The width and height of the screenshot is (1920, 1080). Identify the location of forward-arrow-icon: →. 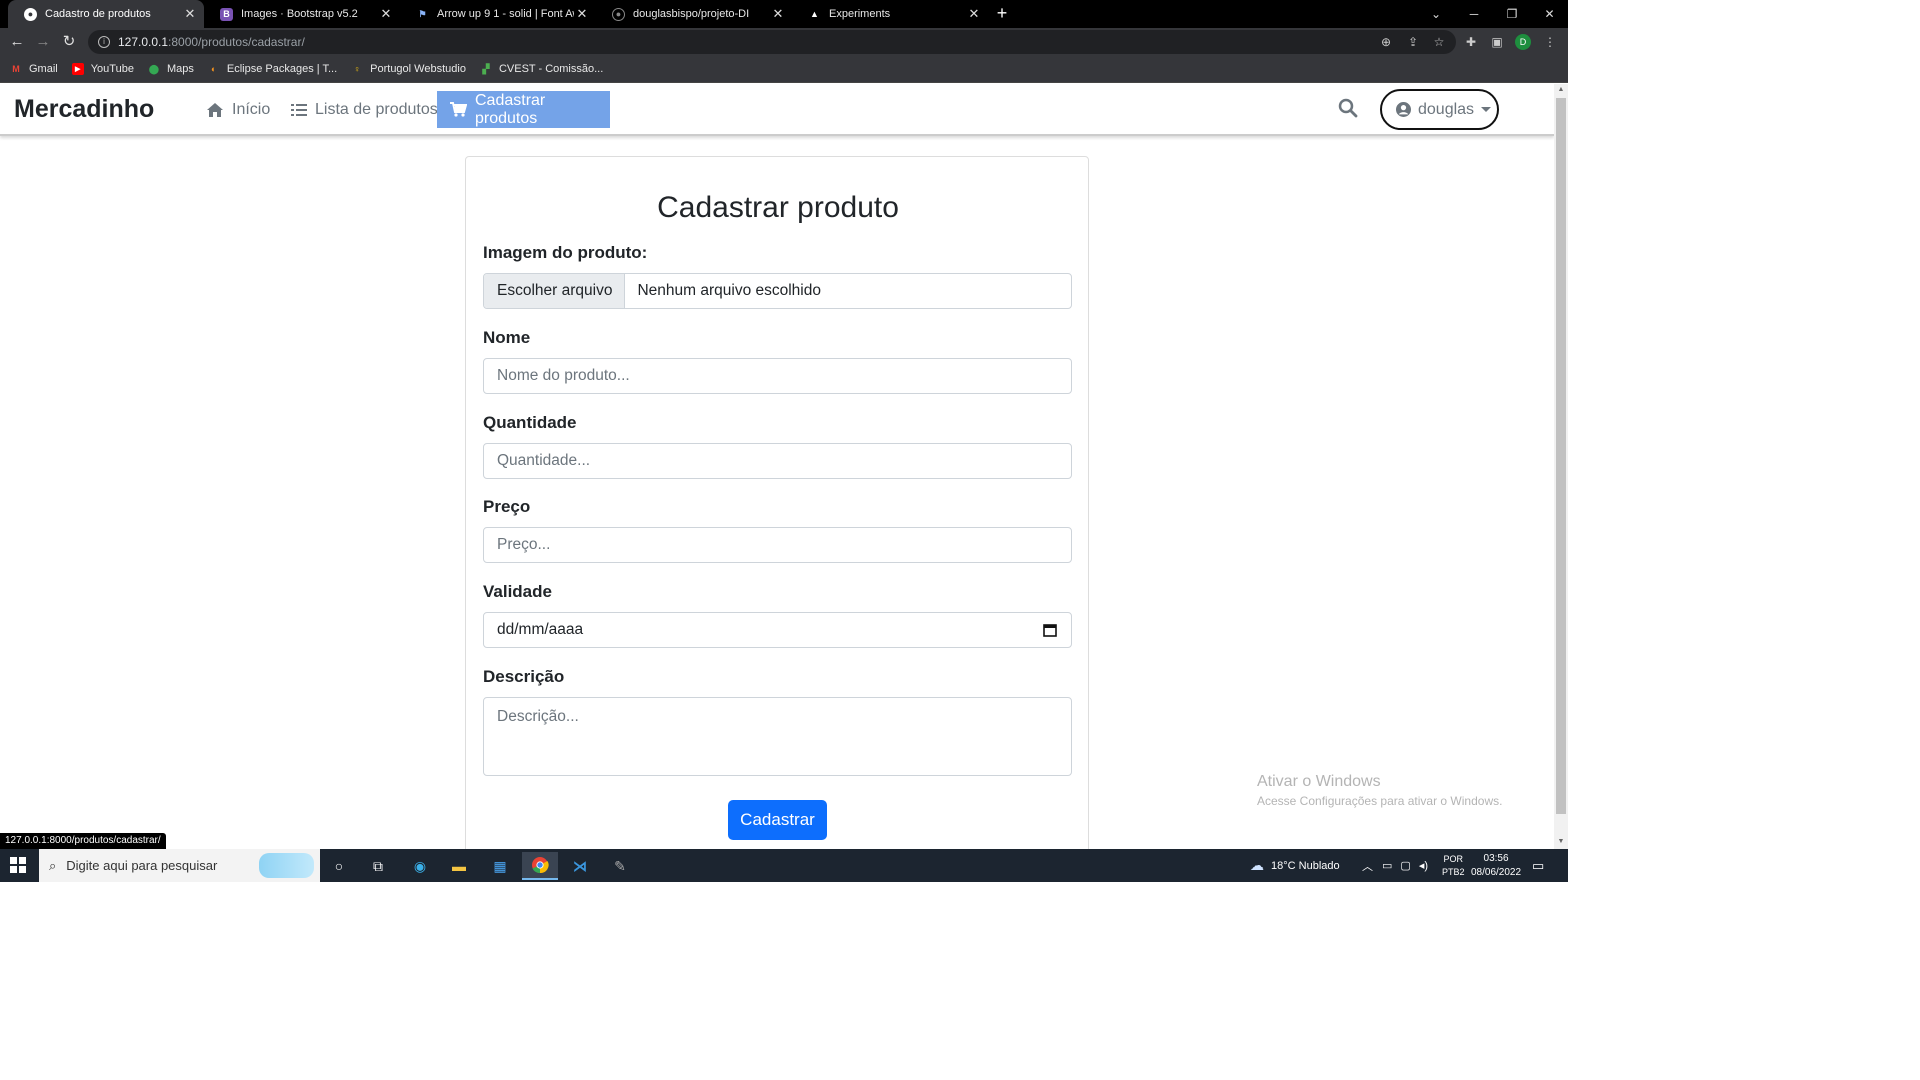
(43, 42).